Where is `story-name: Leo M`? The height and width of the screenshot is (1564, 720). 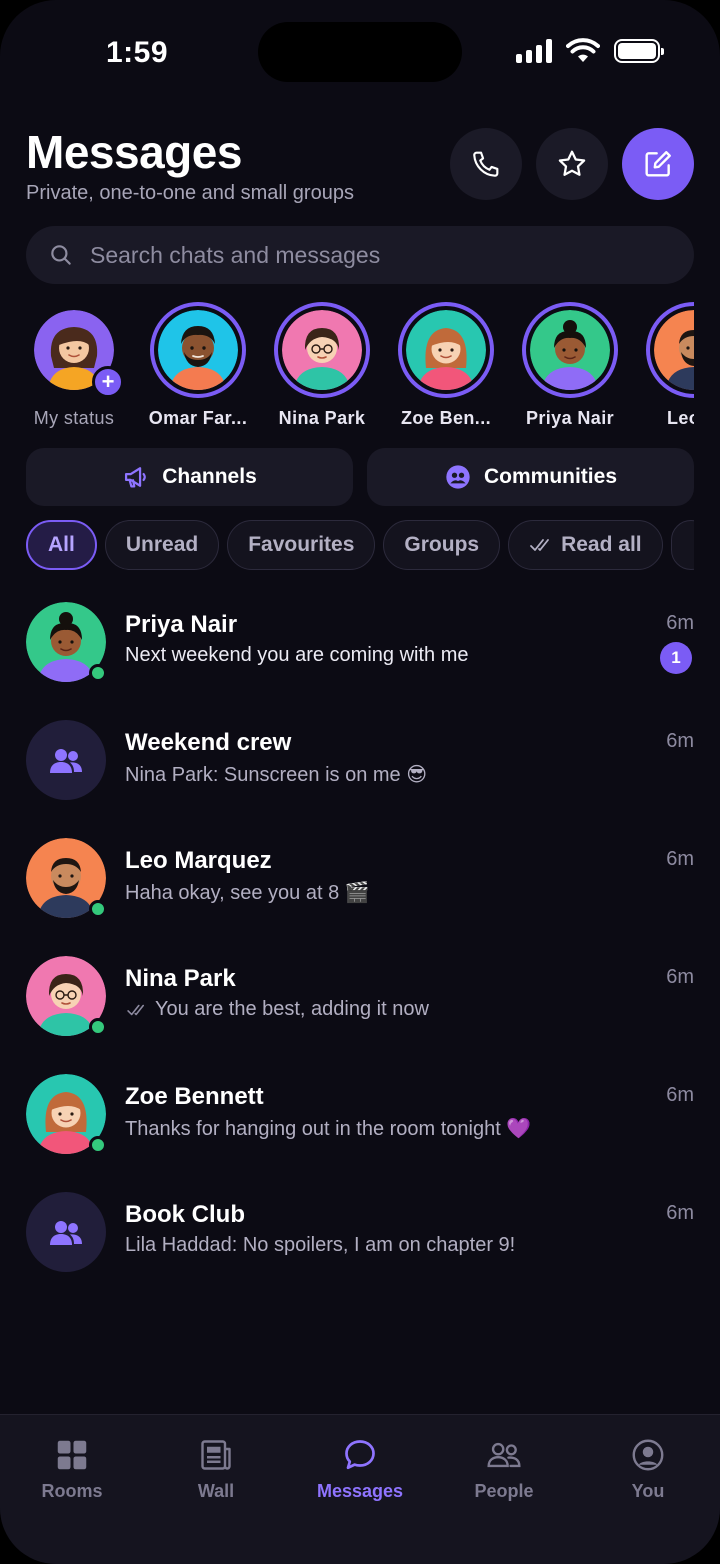 story-name: Leo M is located at coordinates (680, 418).